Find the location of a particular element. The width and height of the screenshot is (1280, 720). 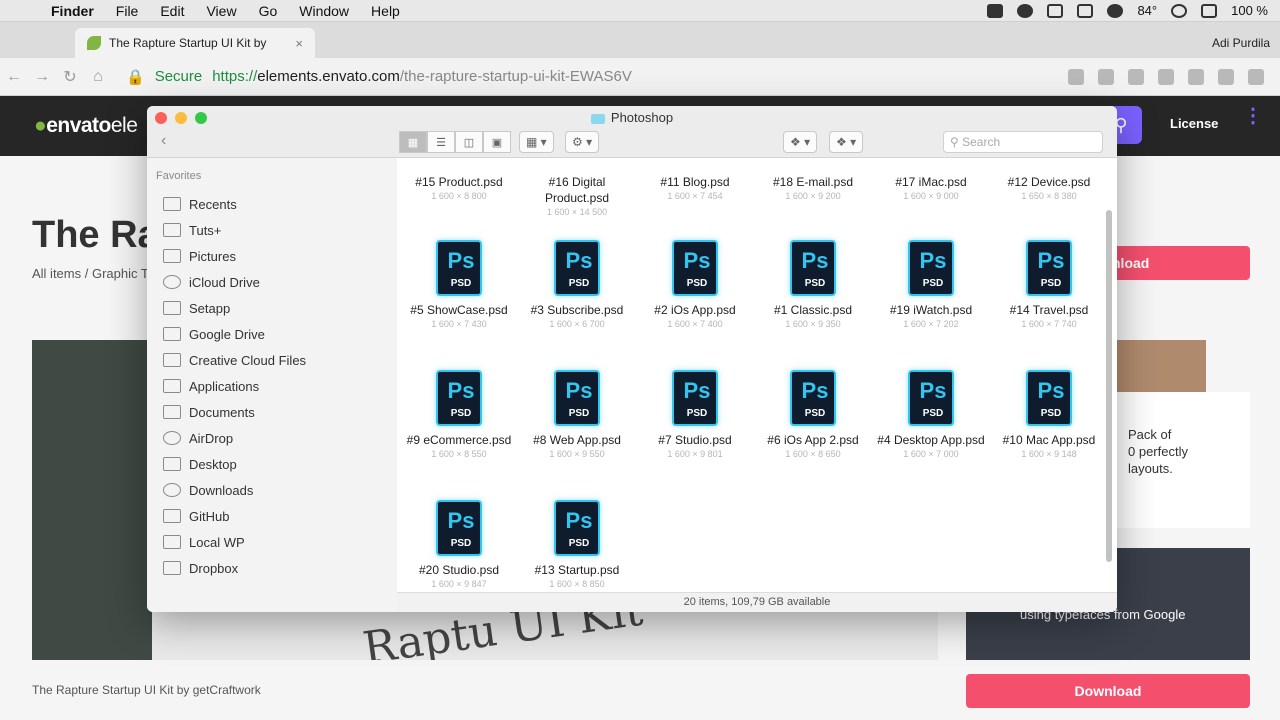

menu-finder: Finder is located at coordinates (72, 11).